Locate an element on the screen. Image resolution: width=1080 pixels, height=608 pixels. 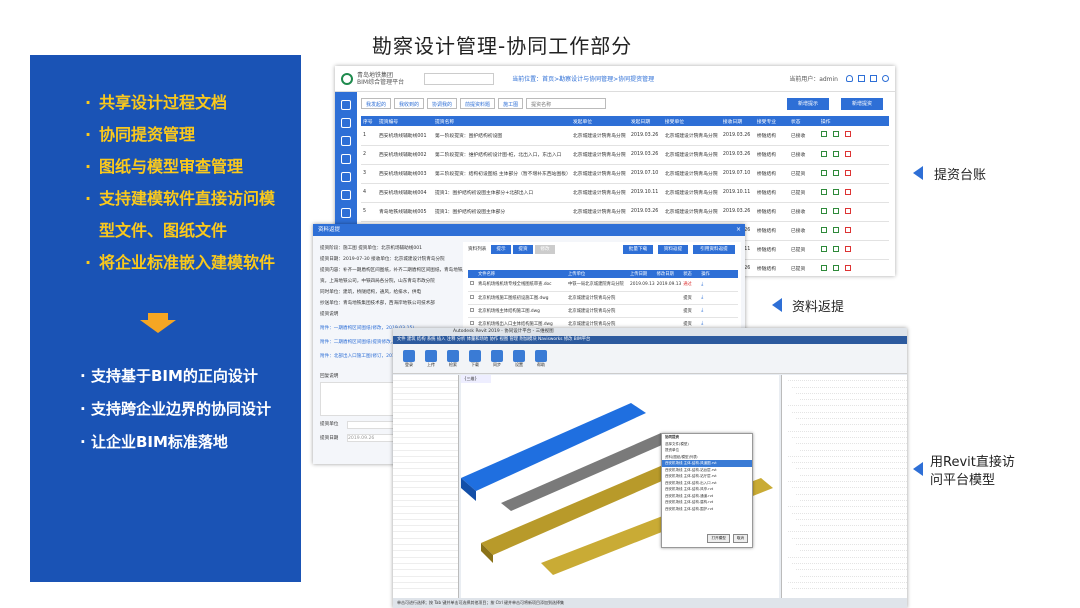
bell-icon is located at coordinates (849, 78).